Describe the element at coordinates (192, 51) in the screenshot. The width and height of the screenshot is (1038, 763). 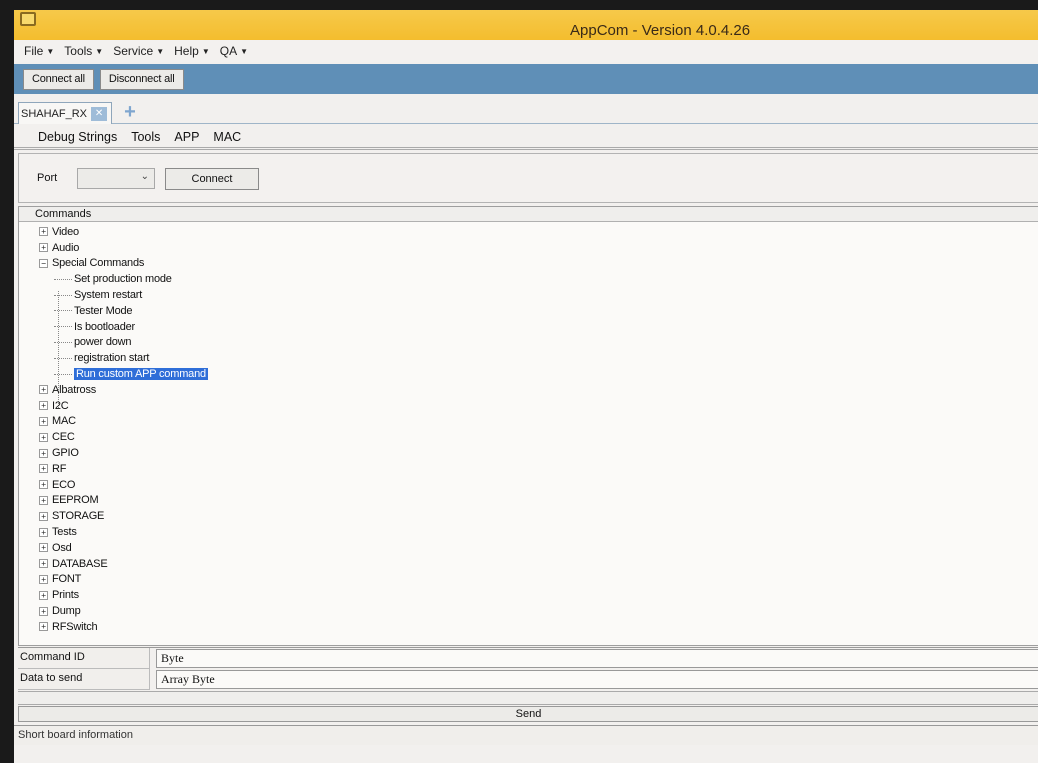
I see `menu-help: Help ▼` at that location.